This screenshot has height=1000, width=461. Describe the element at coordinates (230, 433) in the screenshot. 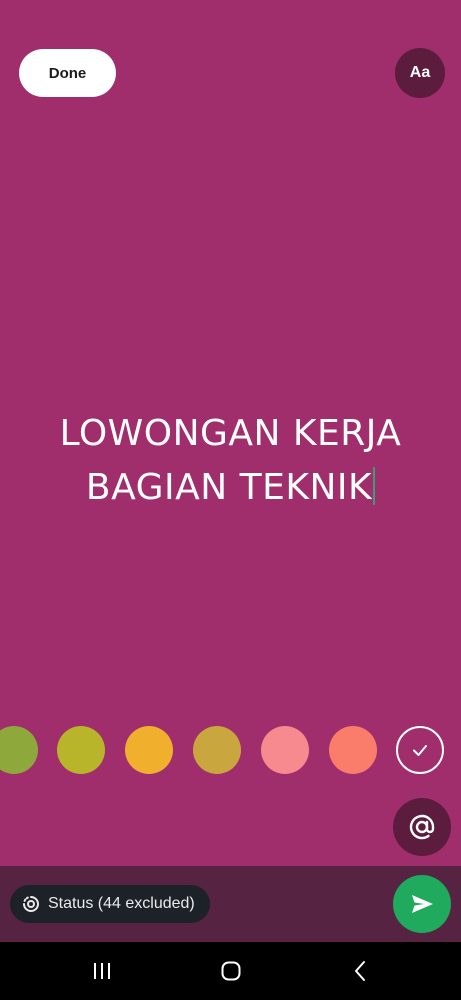

I see `status-text-line-1: LOWONGAN KERJA` at that location.